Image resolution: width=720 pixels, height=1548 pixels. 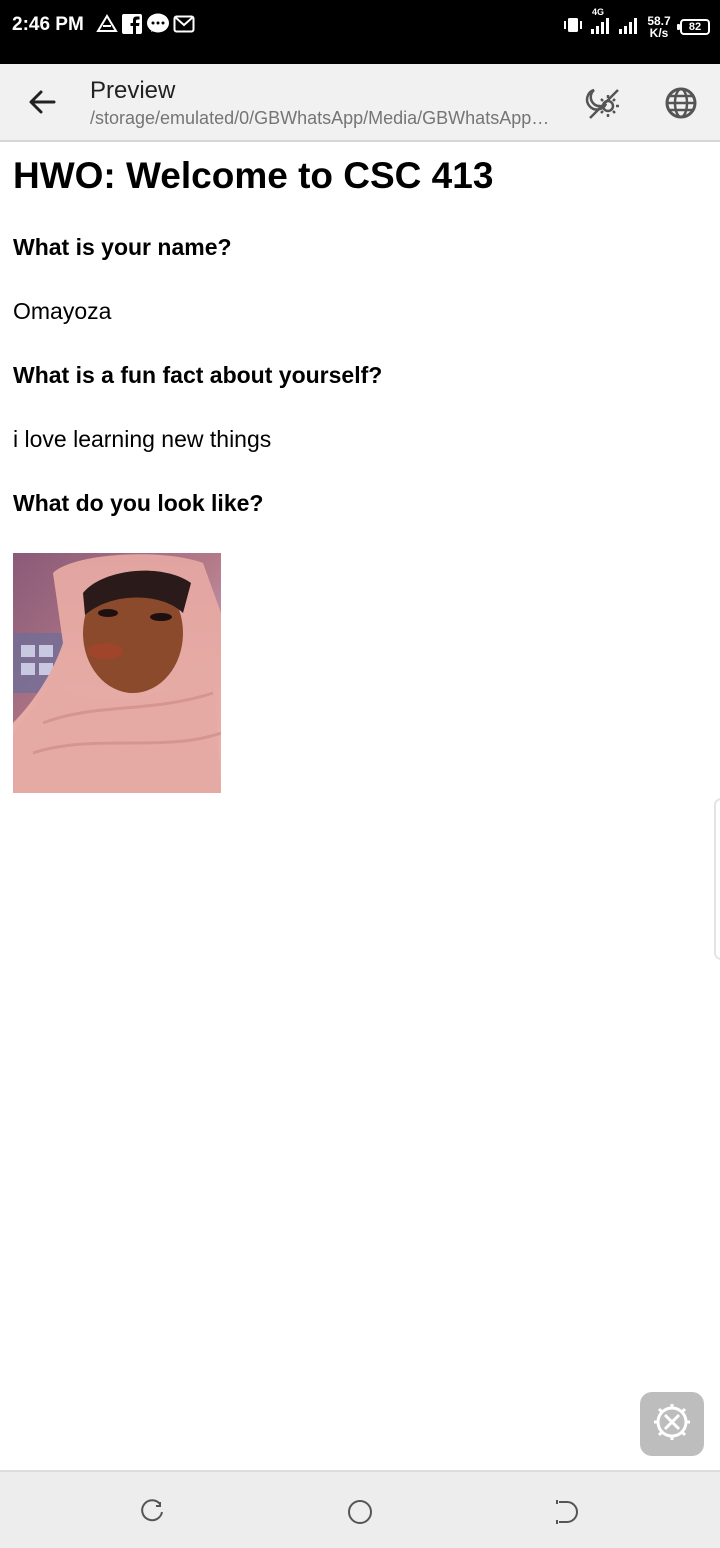 What do you see at coordinates (598, 11) in the screenshot?
I see `net-type: 4G` at bounding box center [598, 11].